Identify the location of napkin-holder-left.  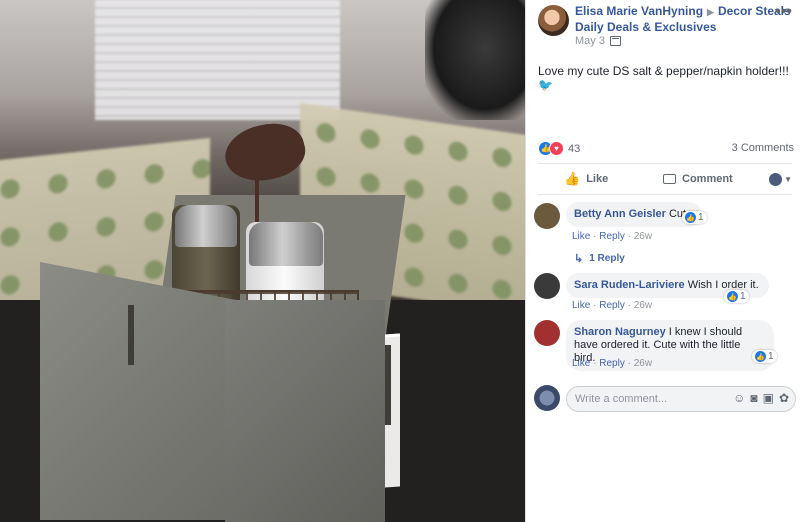
(140, 391).